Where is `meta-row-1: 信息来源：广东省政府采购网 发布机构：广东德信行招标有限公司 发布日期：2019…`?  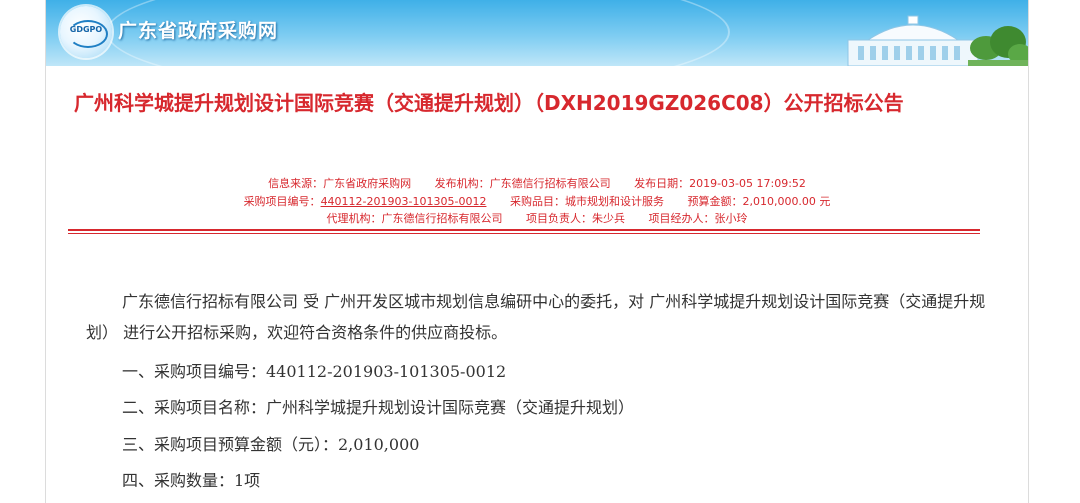 meta-row-1: 信息来源：广东省政府采购网 发布机构：广东德信行招标有限公司 发布日期：2019… is located at coordinates (537, 183).